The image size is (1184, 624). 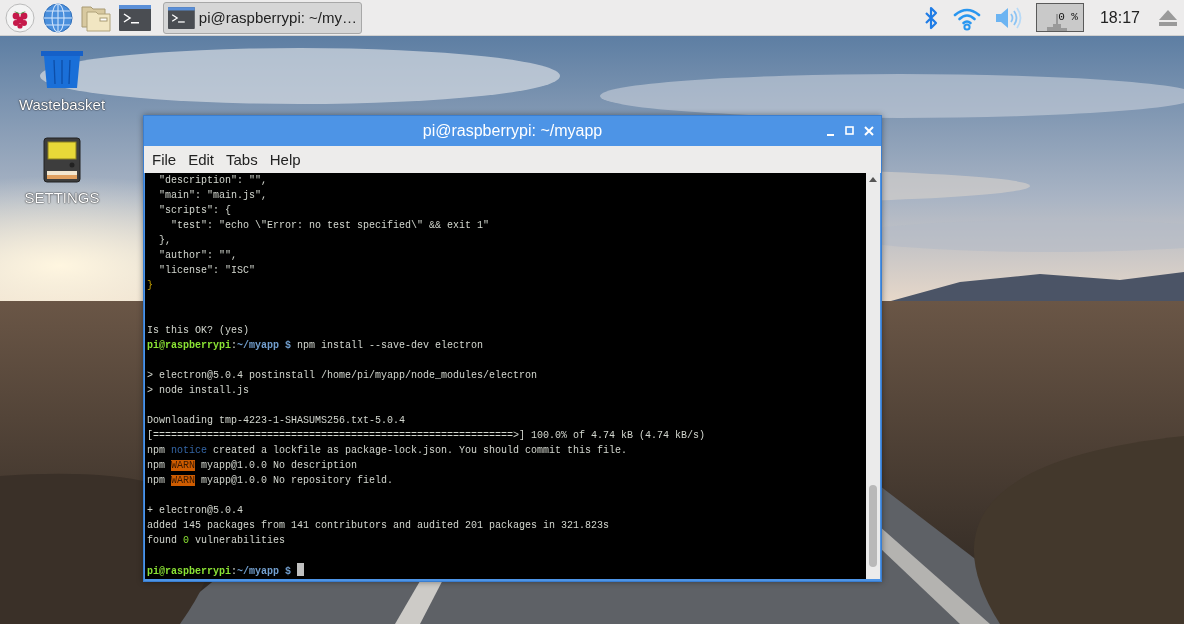 I want to click on terminal-line: > node install.js, so click(x=198, y=391).